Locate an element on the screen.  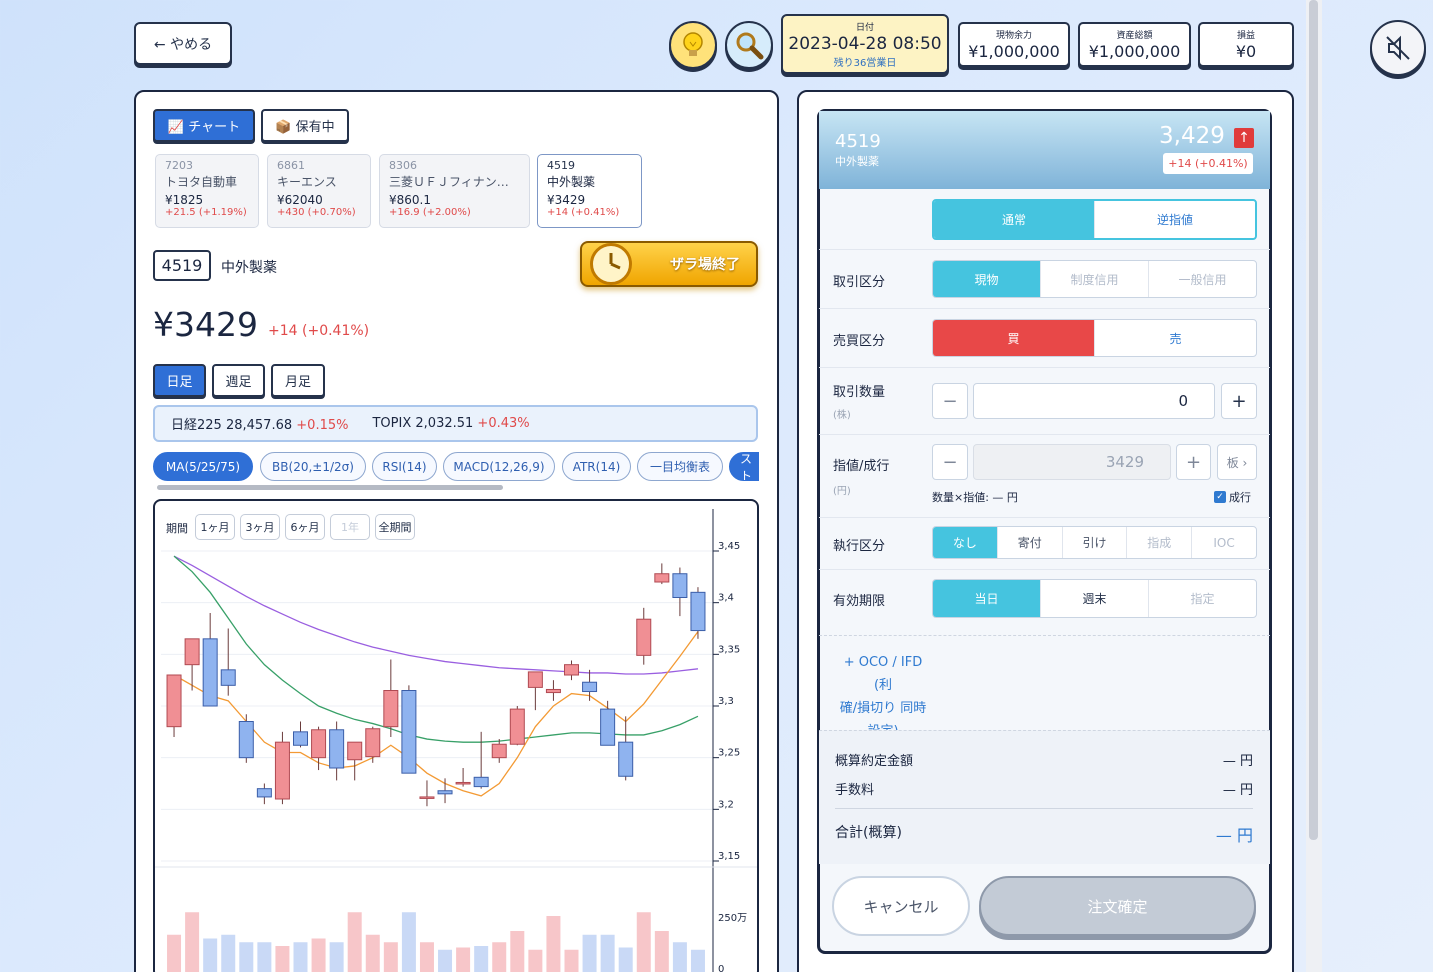
exec-none: なし is located at coordinates (965, 542).